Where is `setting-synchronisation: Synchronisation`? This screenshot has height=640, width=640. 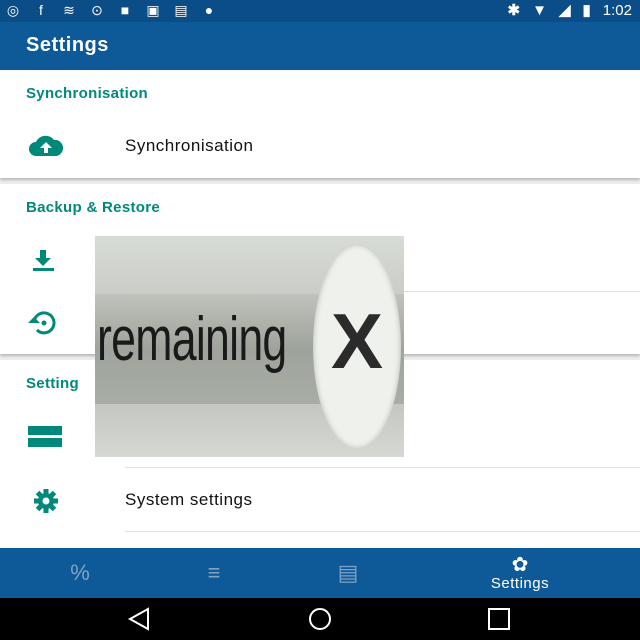
setting-synchronisation: Synchronisation is located at coordinates (320, 147).